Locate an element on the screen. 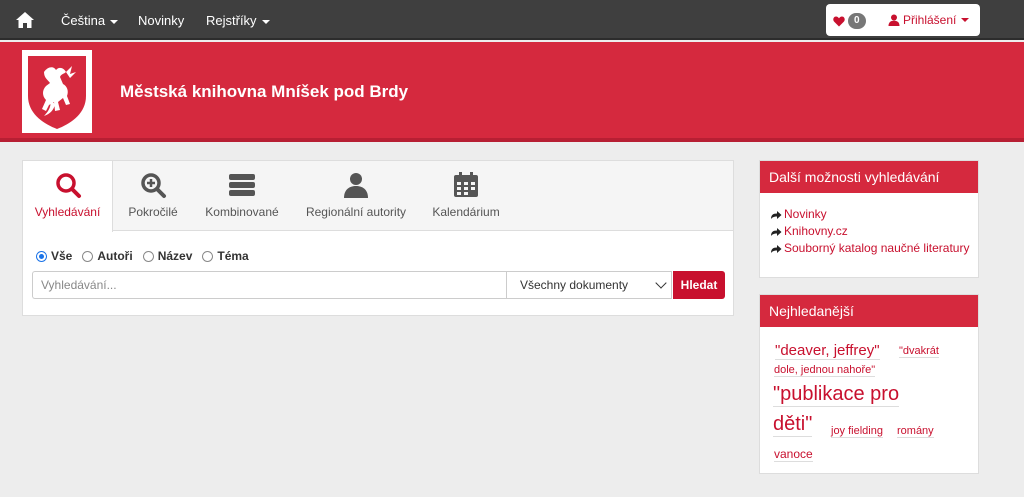  radio-topic: Téma is located at coordinates (225, 256).